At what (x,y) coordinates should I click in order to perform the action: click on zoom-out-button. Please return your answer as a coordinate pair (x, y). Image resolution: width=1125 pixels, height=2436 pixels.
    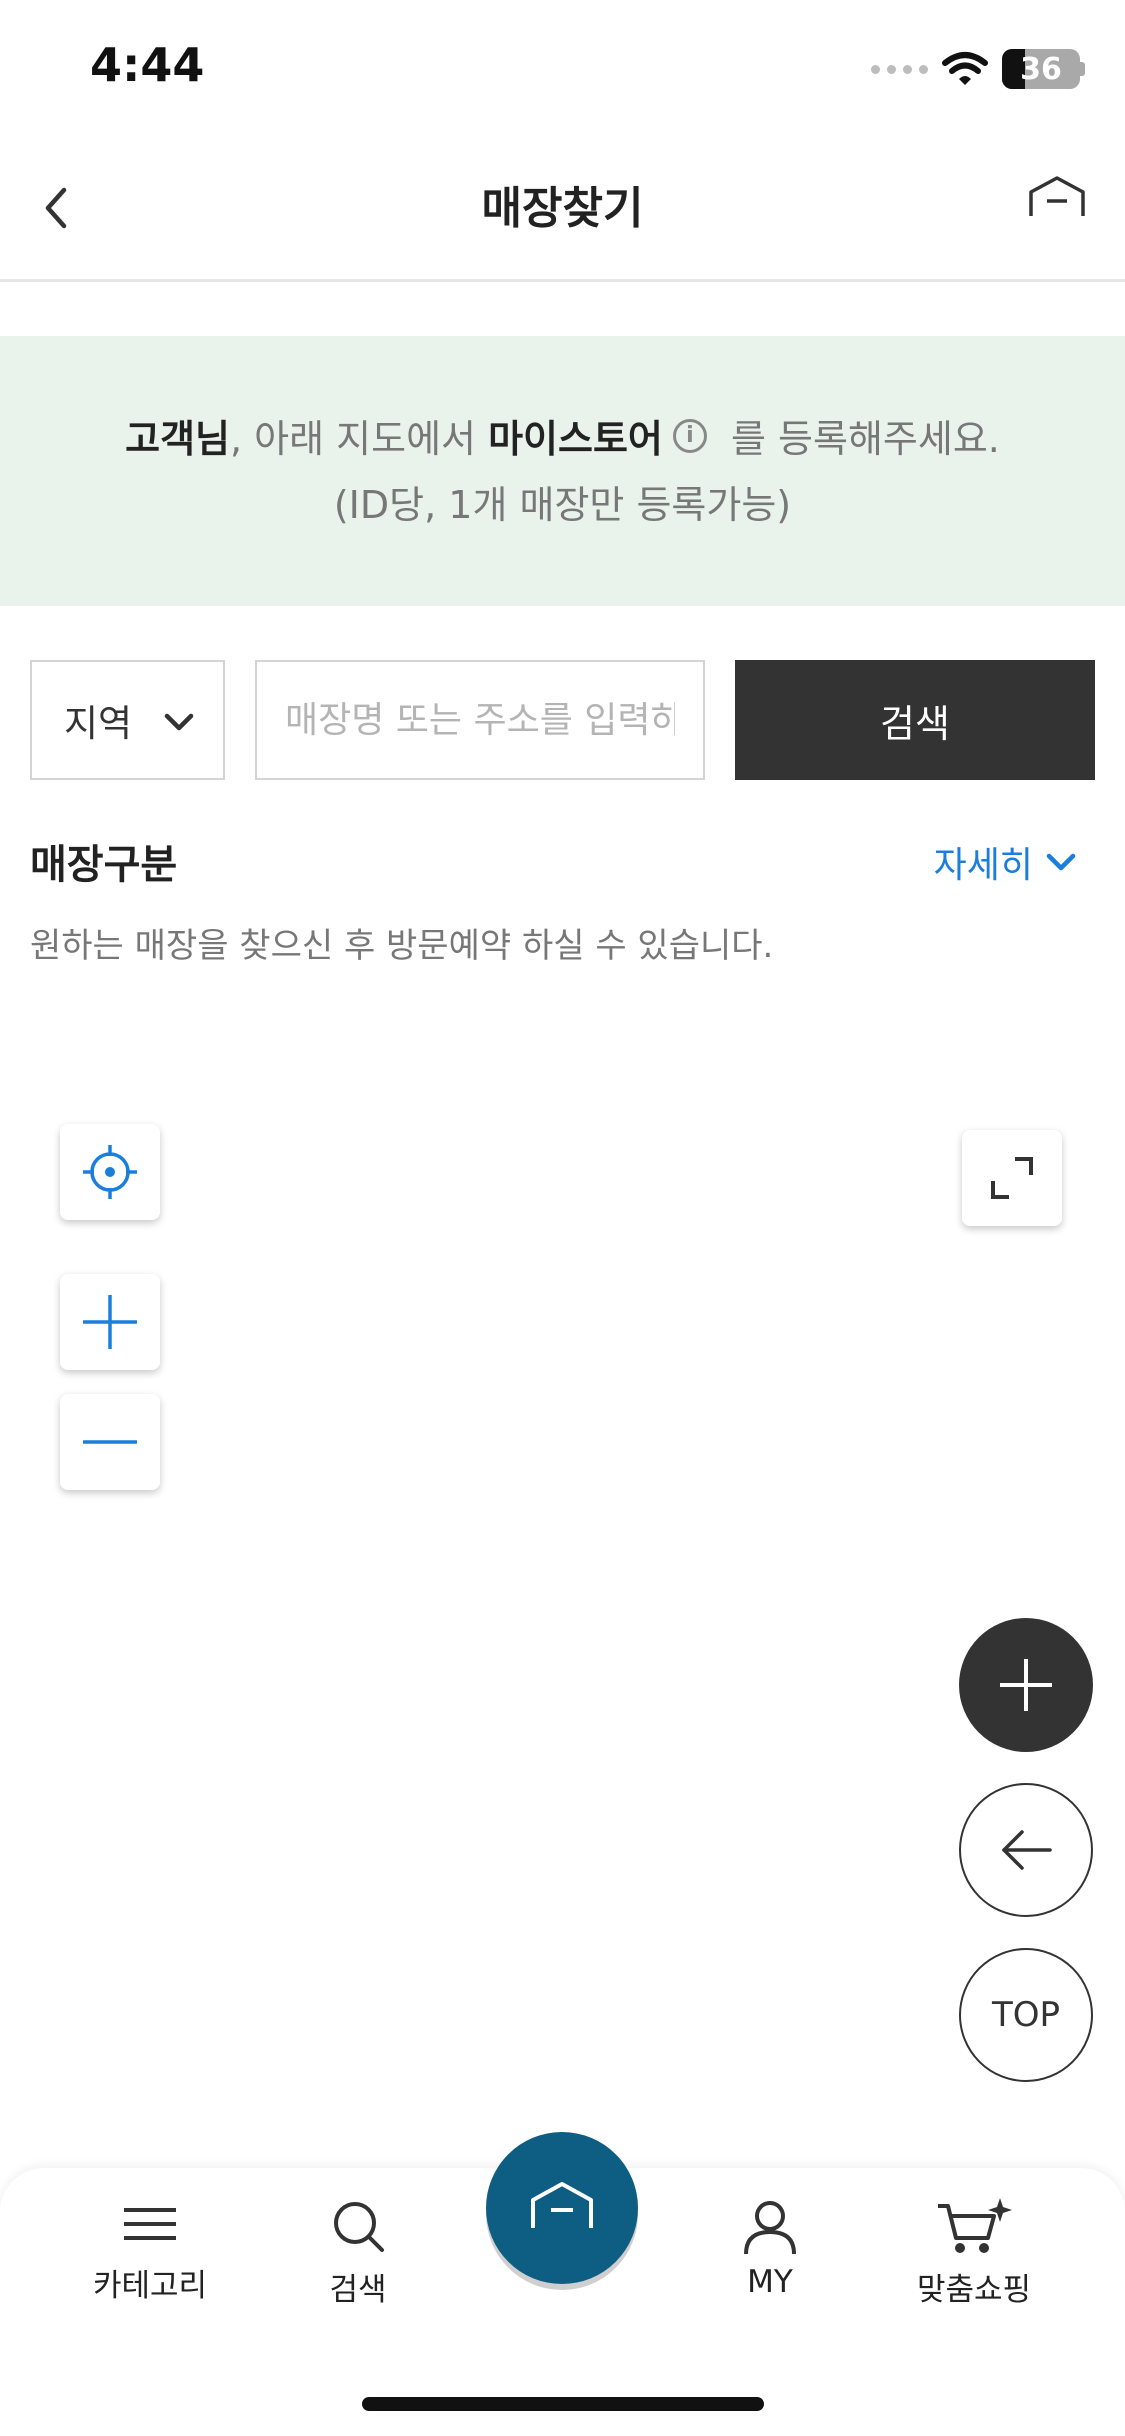
    Looking at the image, I should click on (110, 1442).